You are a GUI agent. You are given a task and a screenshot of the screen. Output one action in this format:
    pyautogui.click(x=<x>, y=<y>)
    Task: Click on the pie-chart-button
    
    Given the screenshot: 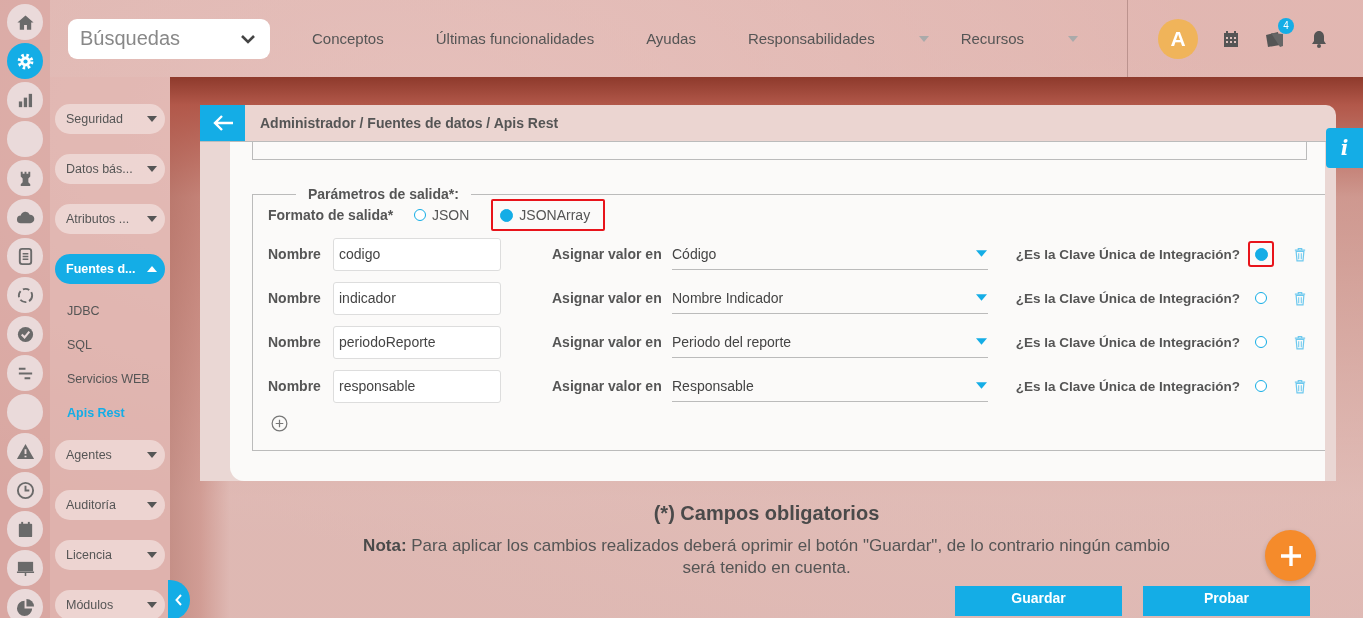 What is the action you would take?
    pyautogui.click(x=25, y=603)
    